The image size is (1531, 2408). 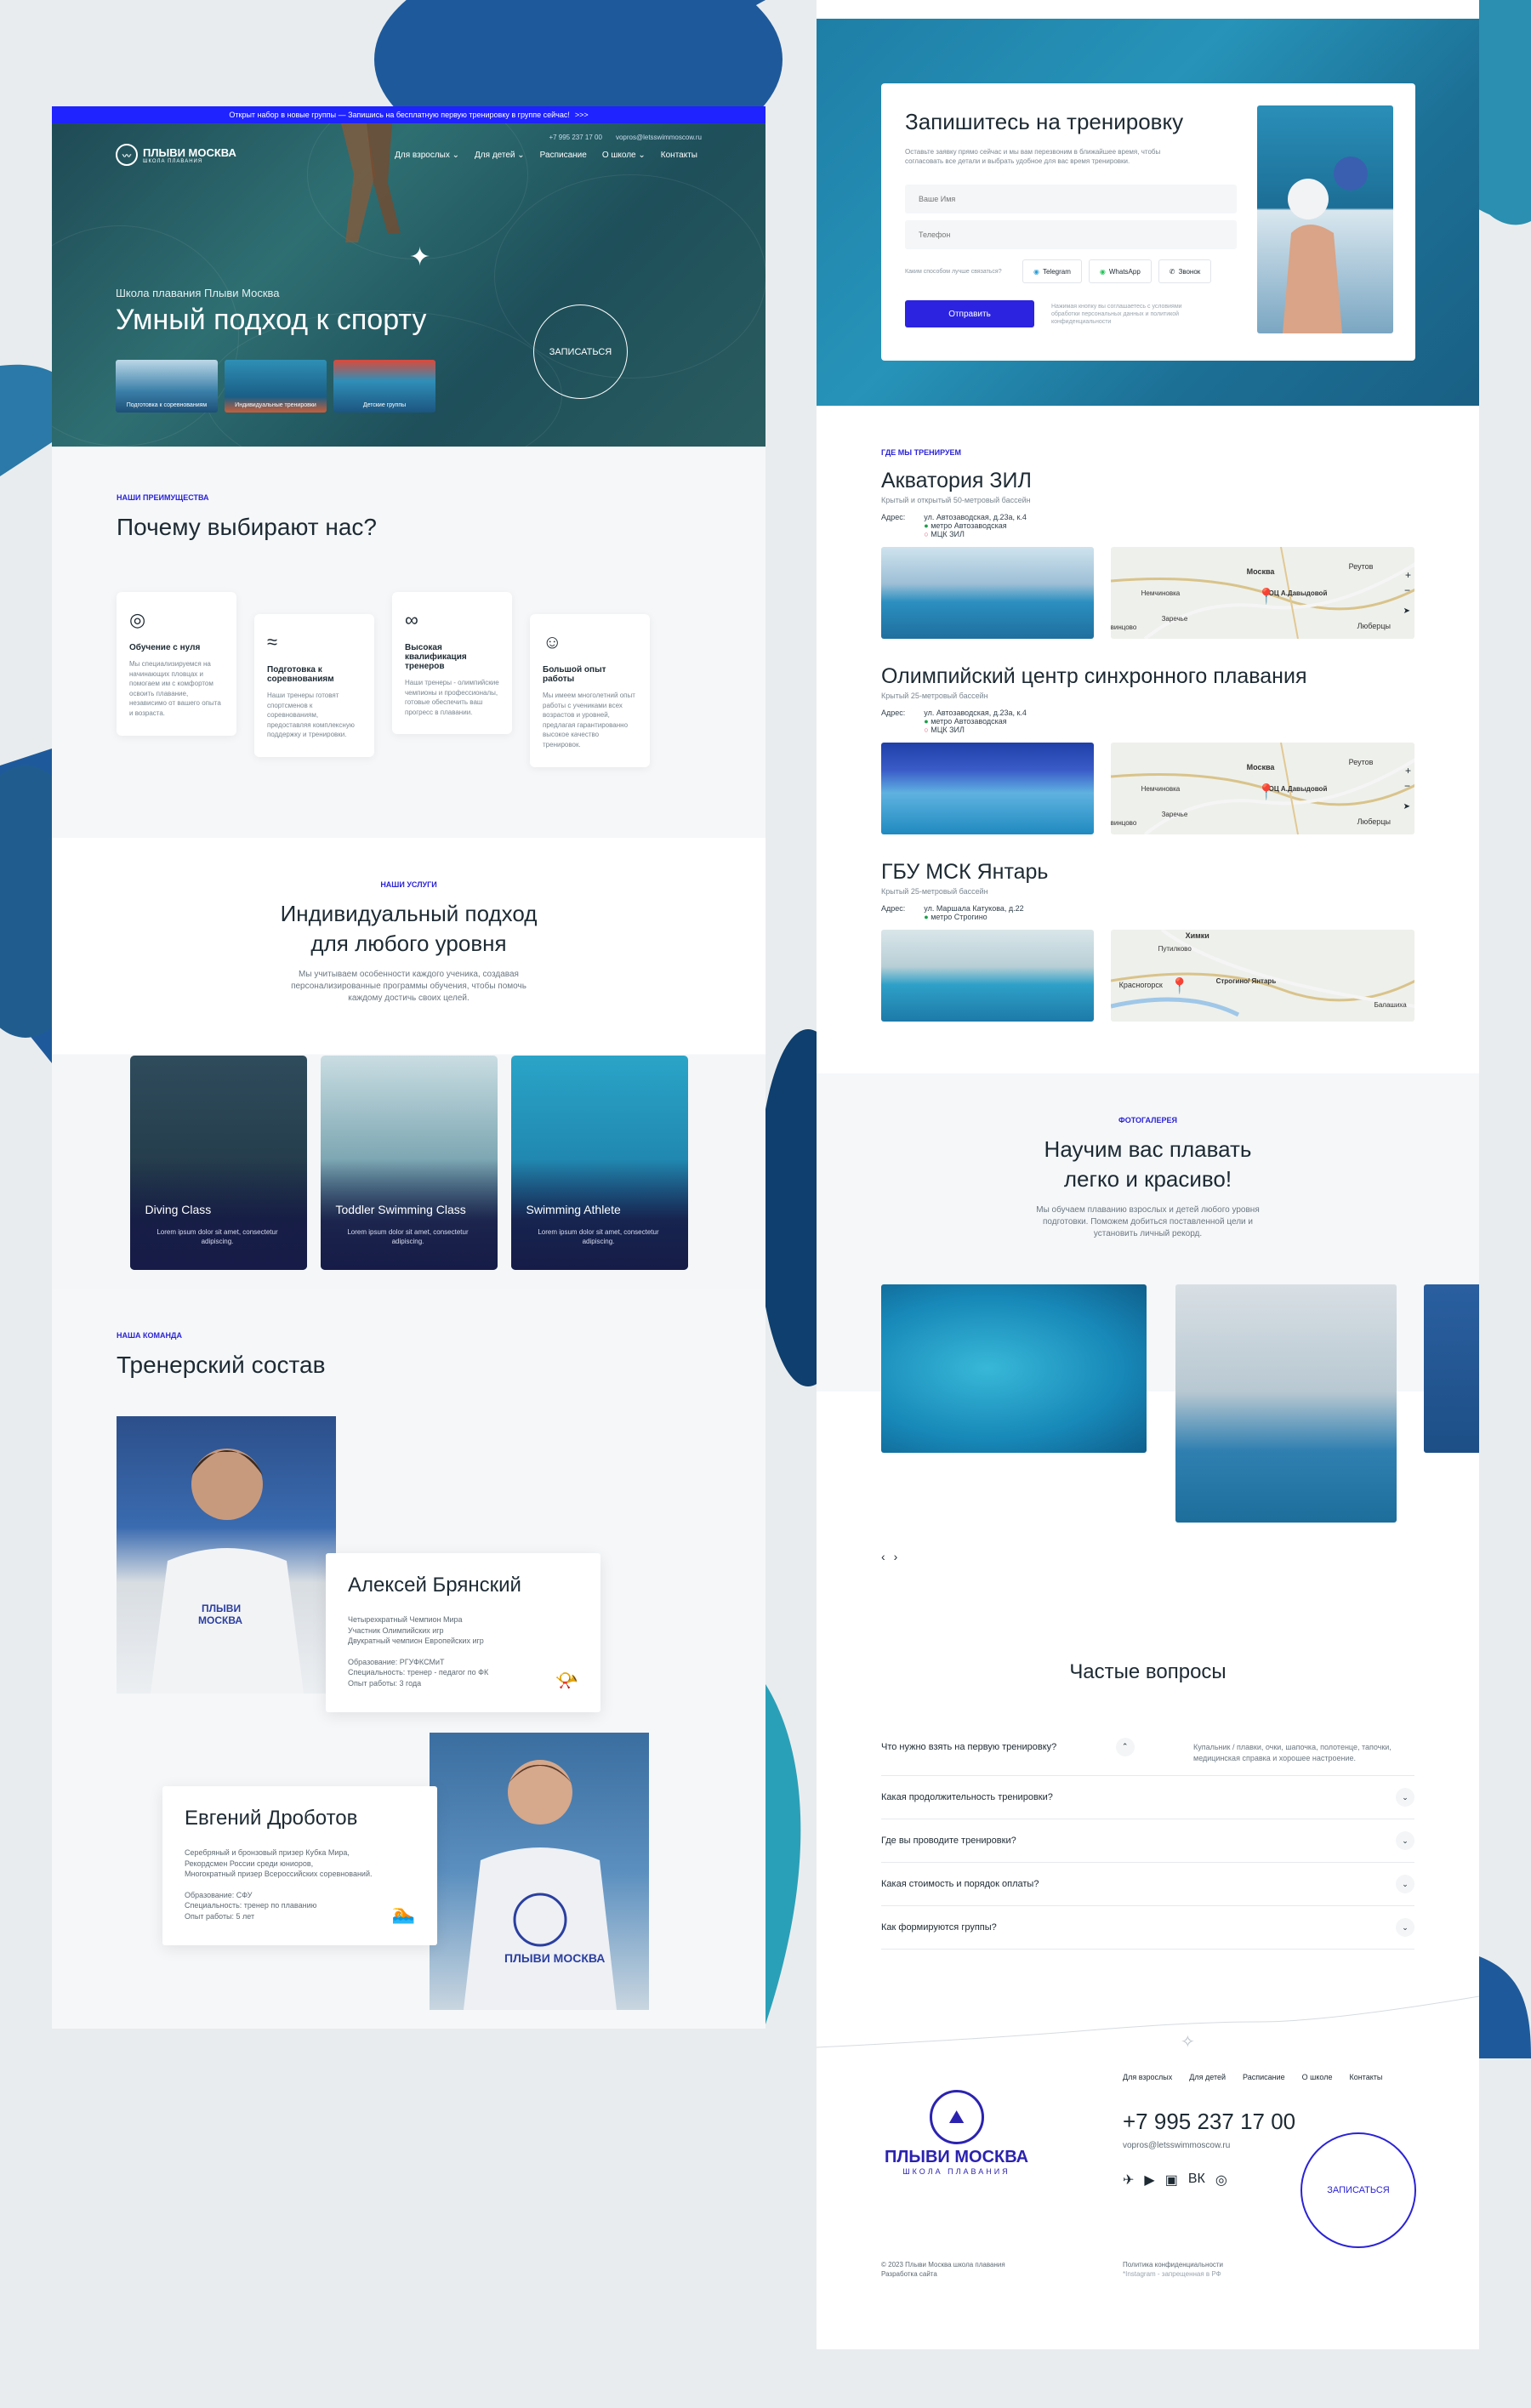 I want to click on gallery-next-button: ›, so click(x=896, y=1556).